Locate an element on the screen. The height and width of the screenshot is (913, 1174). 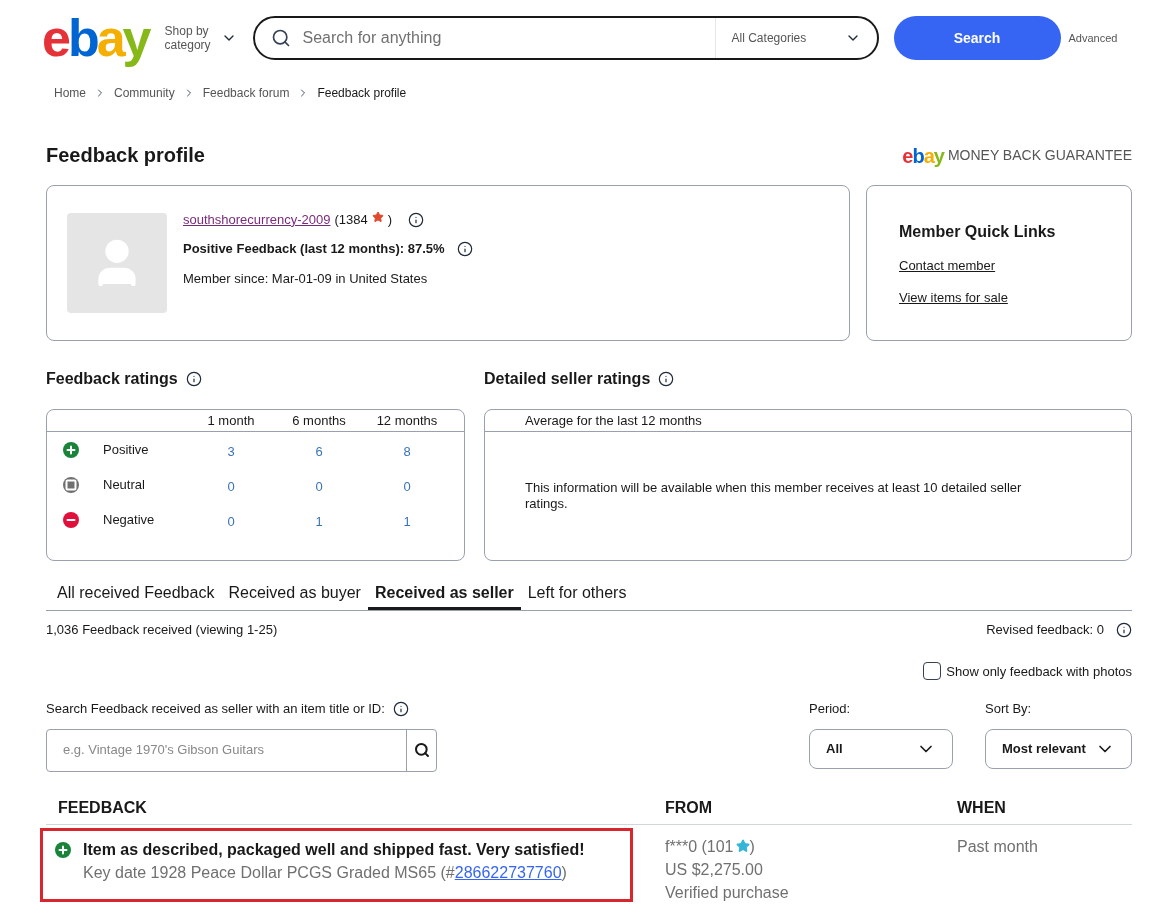
quick-link: Contact member is located at coordinates (947, 265).